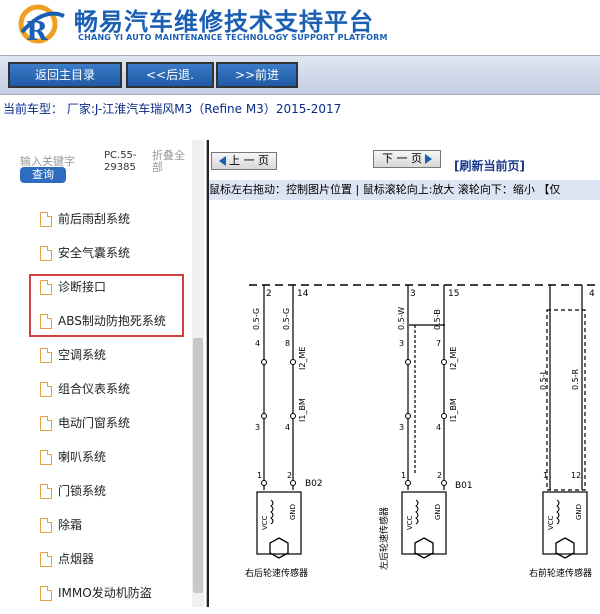 This screenshot has height=614, width=600. Describe the element at coordinates (489, 165) in the screenshot. I see `refresh-link: [刷新当前页]` at that location.